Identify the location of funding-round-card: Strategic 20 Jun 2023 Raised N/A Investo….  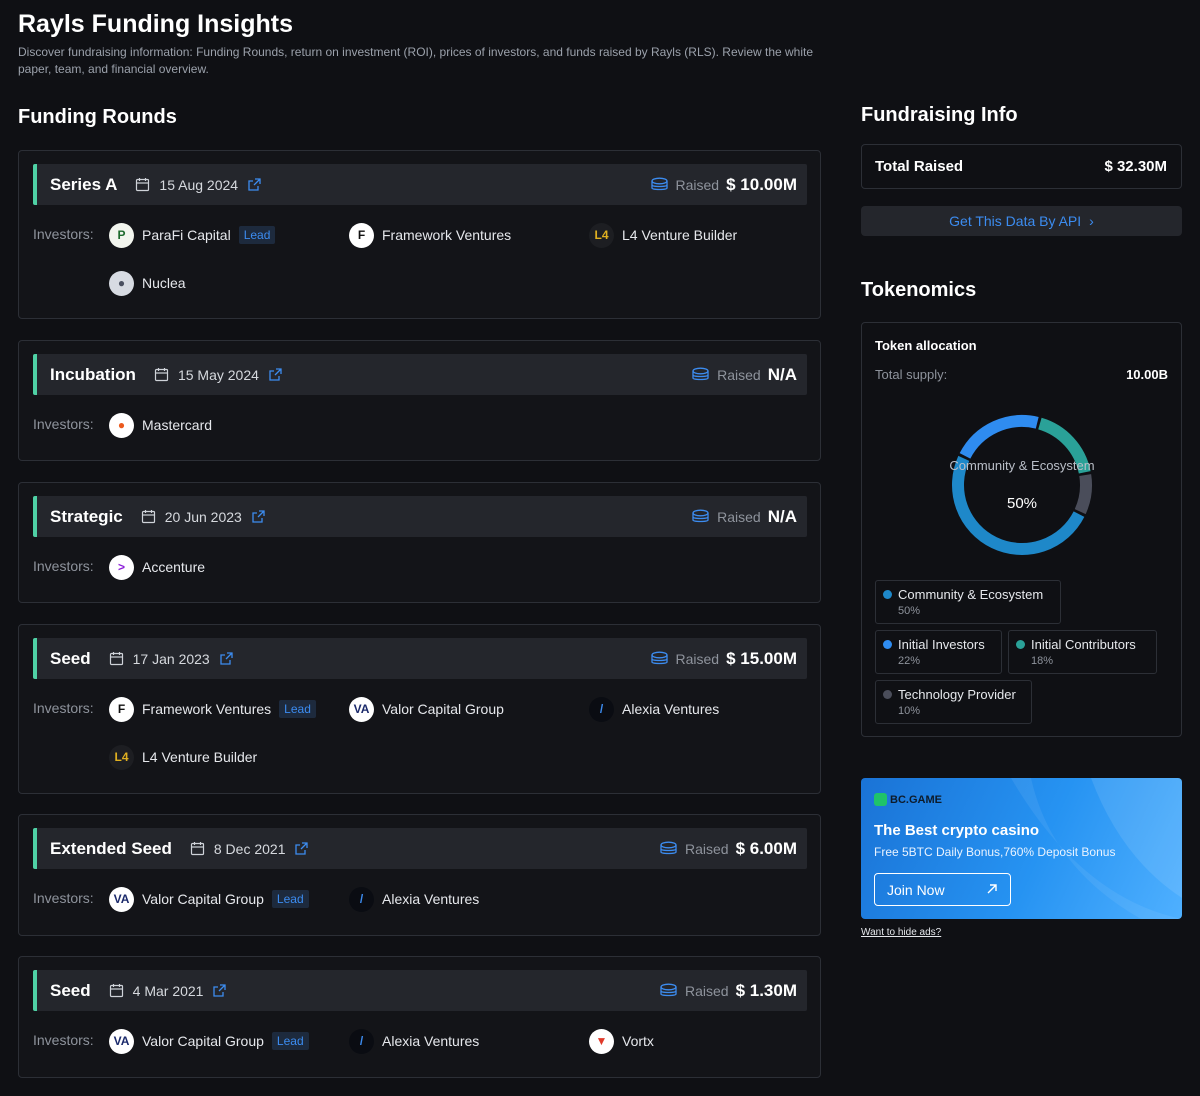
(419, 542).